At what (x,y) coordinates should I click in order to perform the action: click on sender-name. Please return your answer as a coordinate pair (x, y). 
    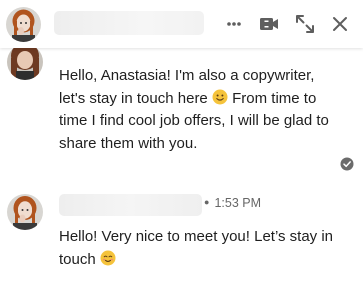
    Looking at the image, I should click on (130, 205).